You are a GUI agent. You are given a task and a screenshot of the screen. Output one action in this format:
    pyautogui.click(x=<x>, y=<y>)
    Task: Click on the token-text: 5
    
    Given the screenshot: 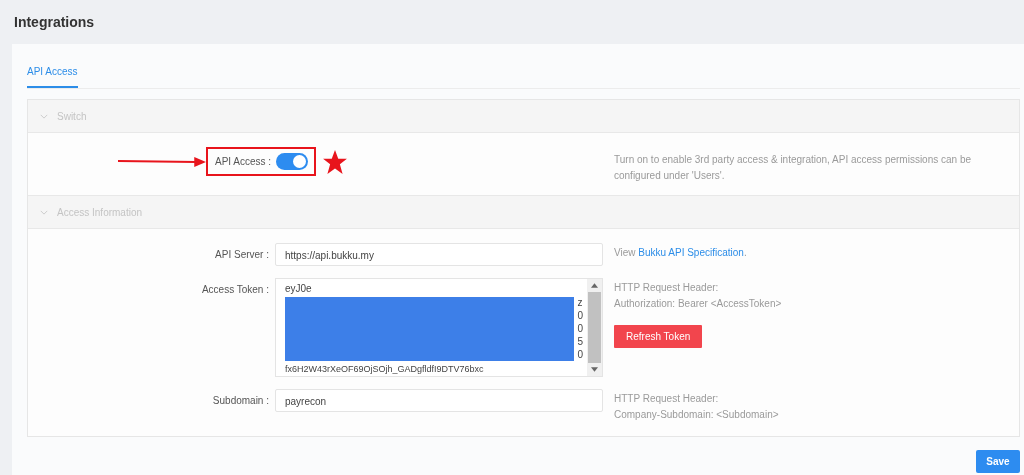 What is the action you would take?
    pyautogui.click(x=580, y=342)
    